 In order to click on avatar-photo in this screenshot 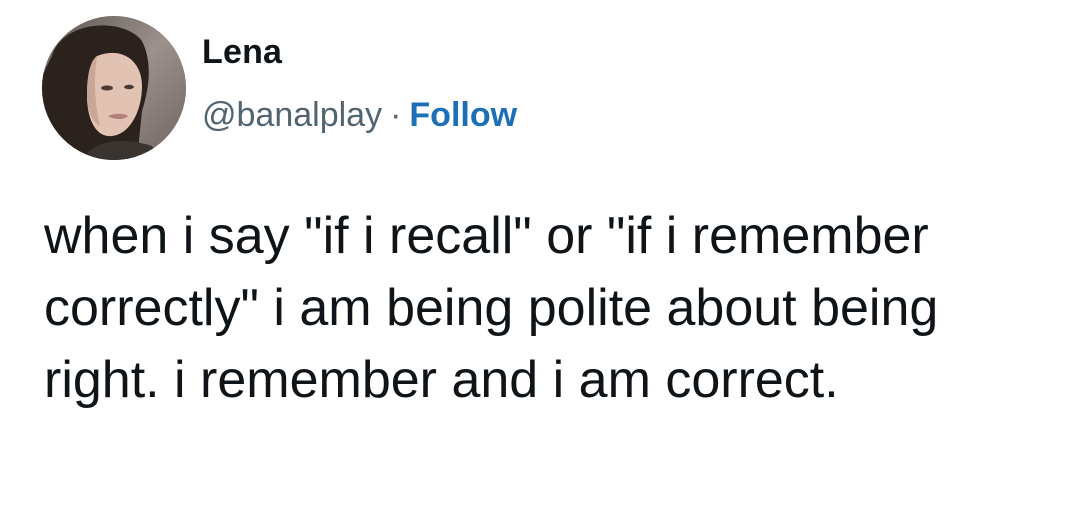, I will do `click(114, 88)`.